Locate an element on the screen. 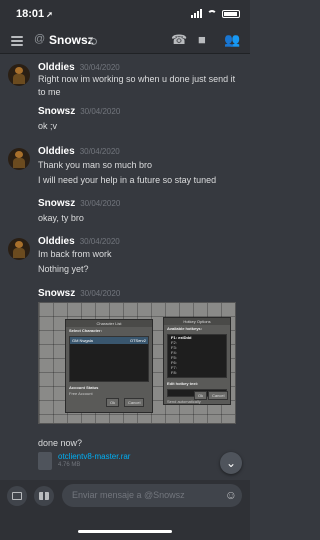  video-call-icon: ■ is located at coordinates (202, 39).